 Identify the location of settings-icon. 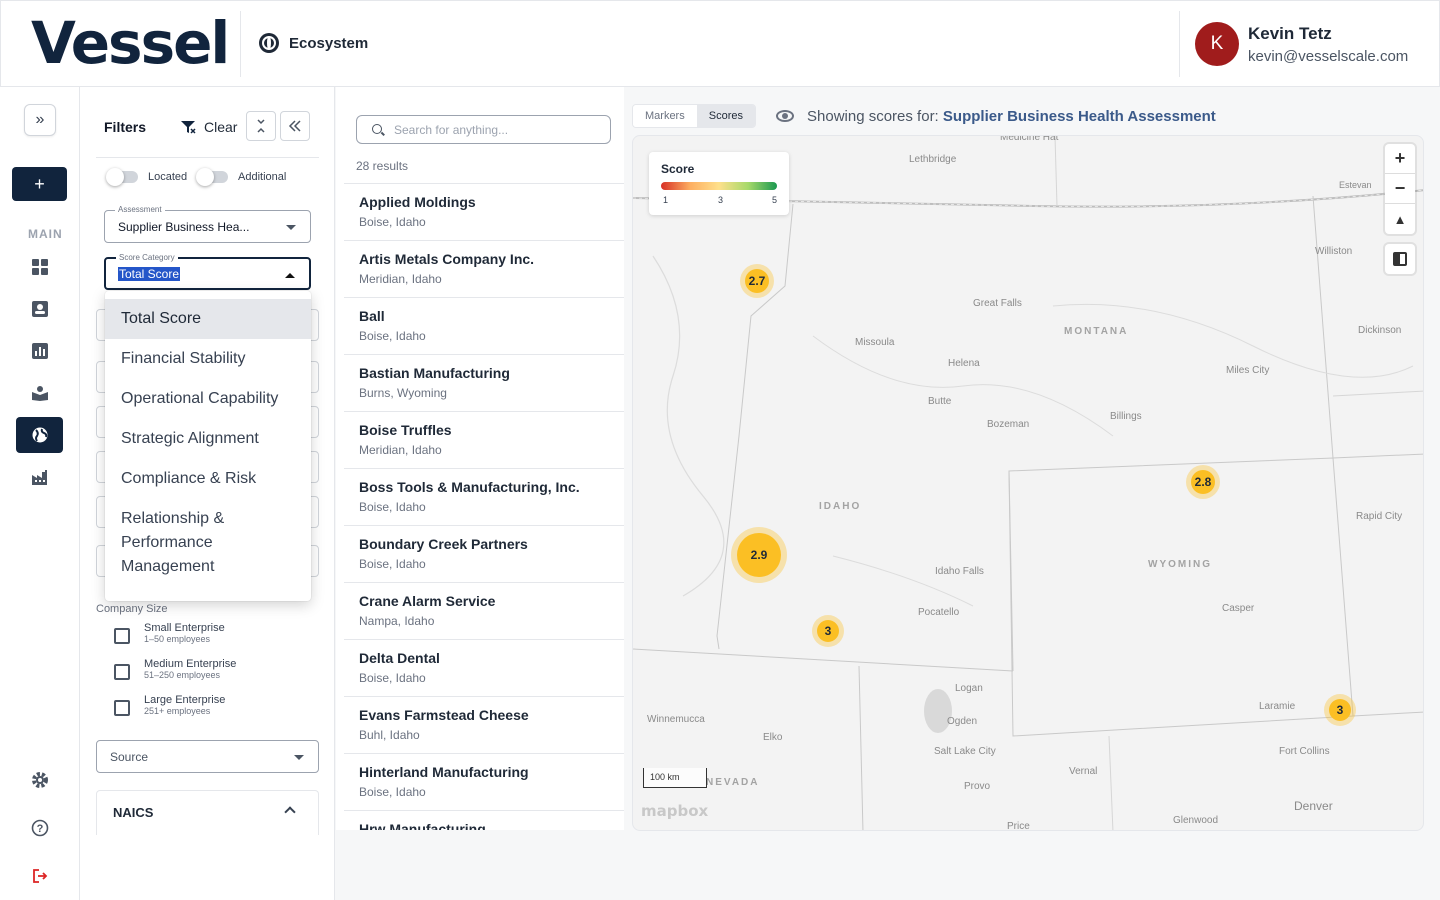
(39, 780).